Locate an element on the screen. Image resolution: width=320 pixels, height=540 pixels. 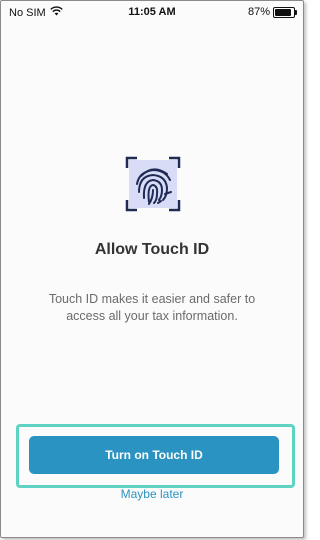
status-bar: No SIM 11:05 AM 87% is located at coordinates (152, 13).